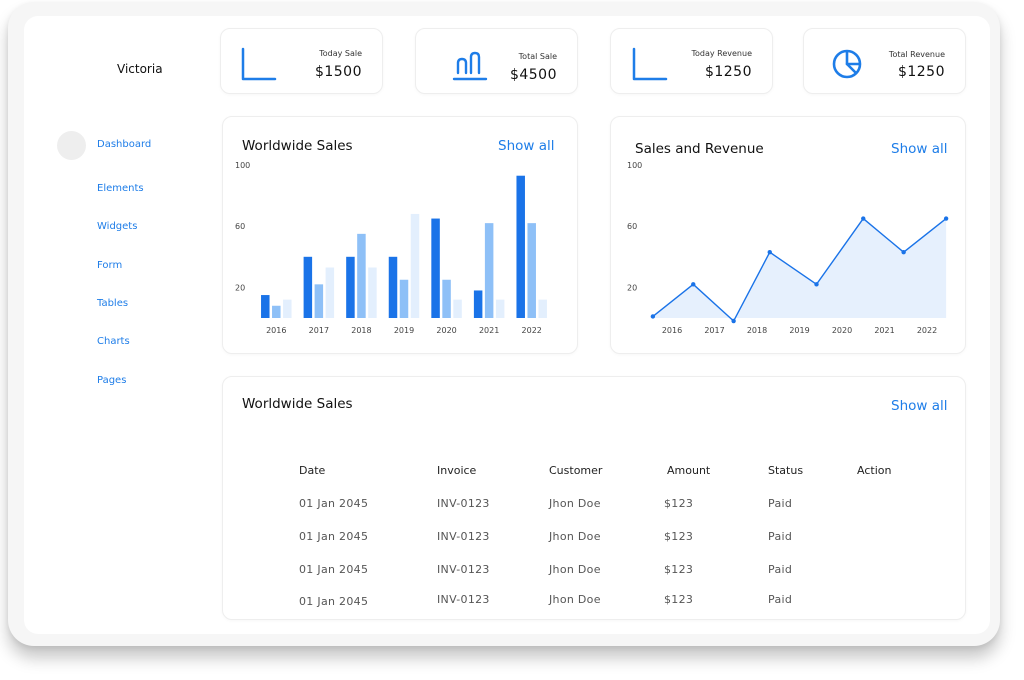 The height and width of the screenshot is (680, 1024). I want to click on pie-chart-icon, so click(847, 64).